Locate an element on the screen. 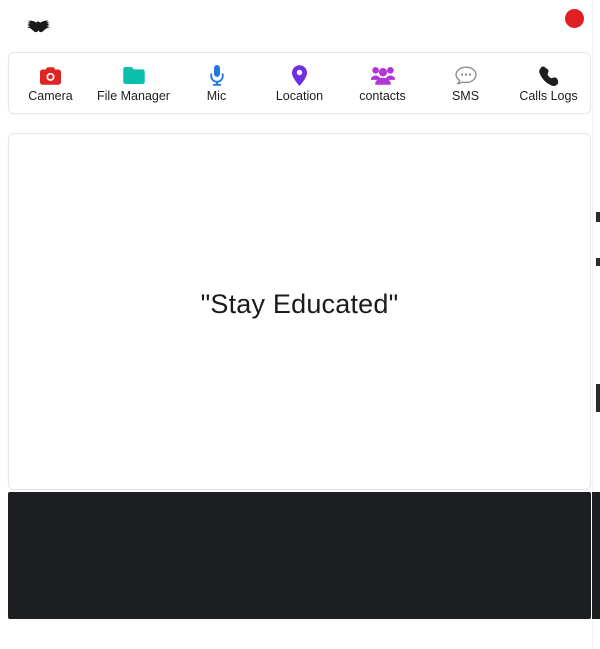 The image size is (600, 649). nav-item-calls-logs: Calls Logs is located at coordinates (548, 83).